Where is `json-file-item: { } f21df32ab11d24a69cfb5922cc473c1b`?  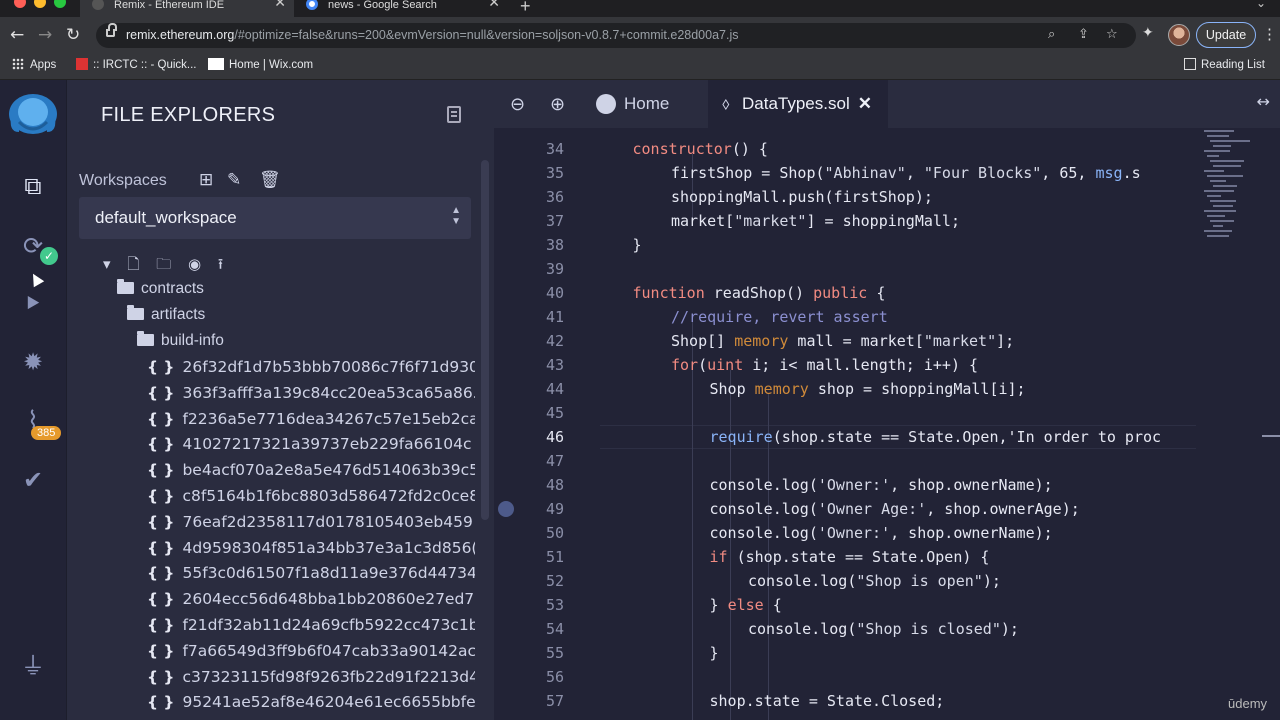 json-file-item: { } f21df32ab11d24a69cfb5922cc473c1b is located at coordinates (311, 625).